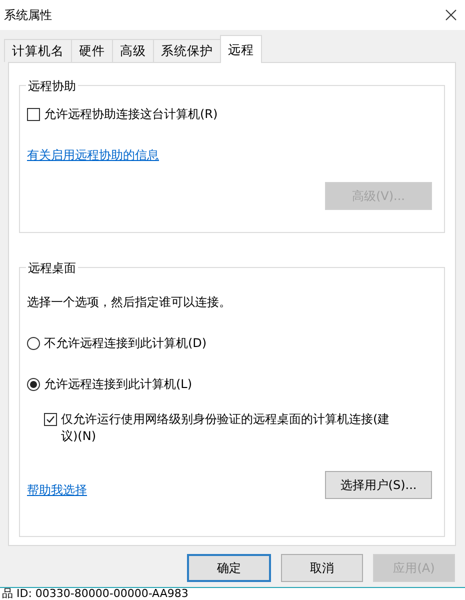 The image size is (465, 600). What do you see at coordinates (226, 428) in the screenshot?
I see `checkbox-label: 仅允许运行使用网络级别身份验证的远程桌面的计算机连接(建议)(N)` at bounding box center [226, 428].